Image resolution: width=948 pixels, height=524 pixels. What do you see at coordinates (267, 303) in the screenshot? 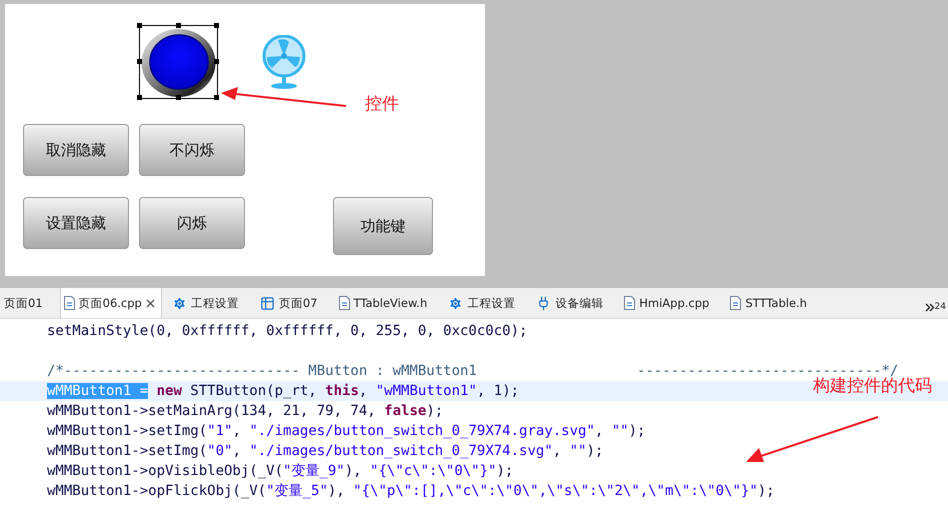
I see `table-icon` at bounding box center [267, 303].